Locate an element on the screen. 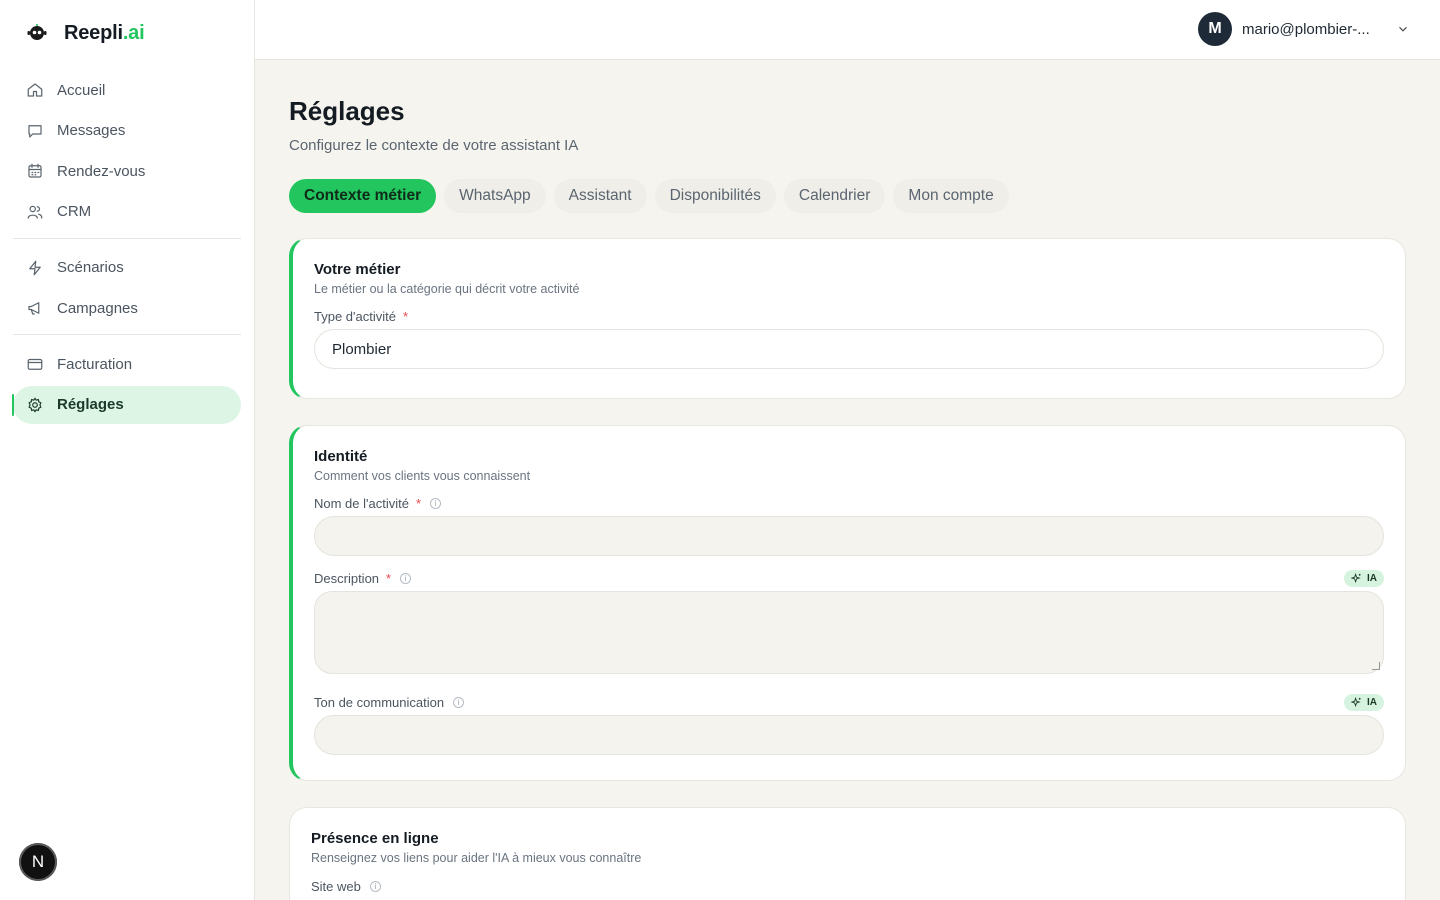  field-label-description: Description * i IA is located at coordinates (849, 578).